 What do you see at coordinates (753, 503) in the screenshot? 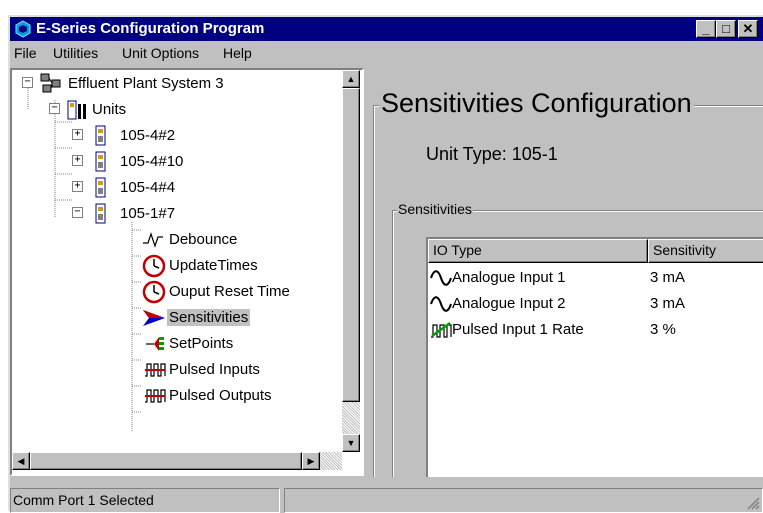
I see `resize-grip-icon` at bounding box center [753, 503].